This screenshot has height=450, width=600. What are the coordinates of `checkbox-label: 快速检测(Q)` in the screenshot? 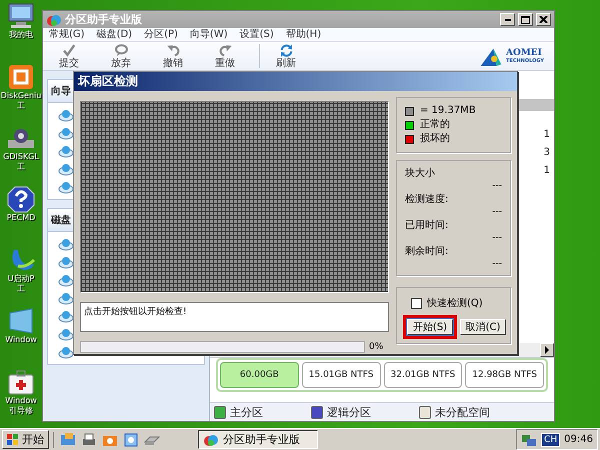 It's located at (455, 303).